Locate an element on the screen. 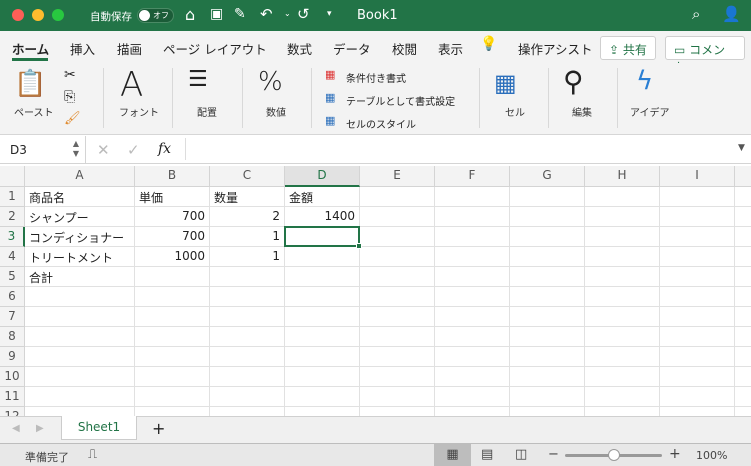 The height and width of the screenshot is (466, 751). cell-H4 is located at coordinates (622, 257).